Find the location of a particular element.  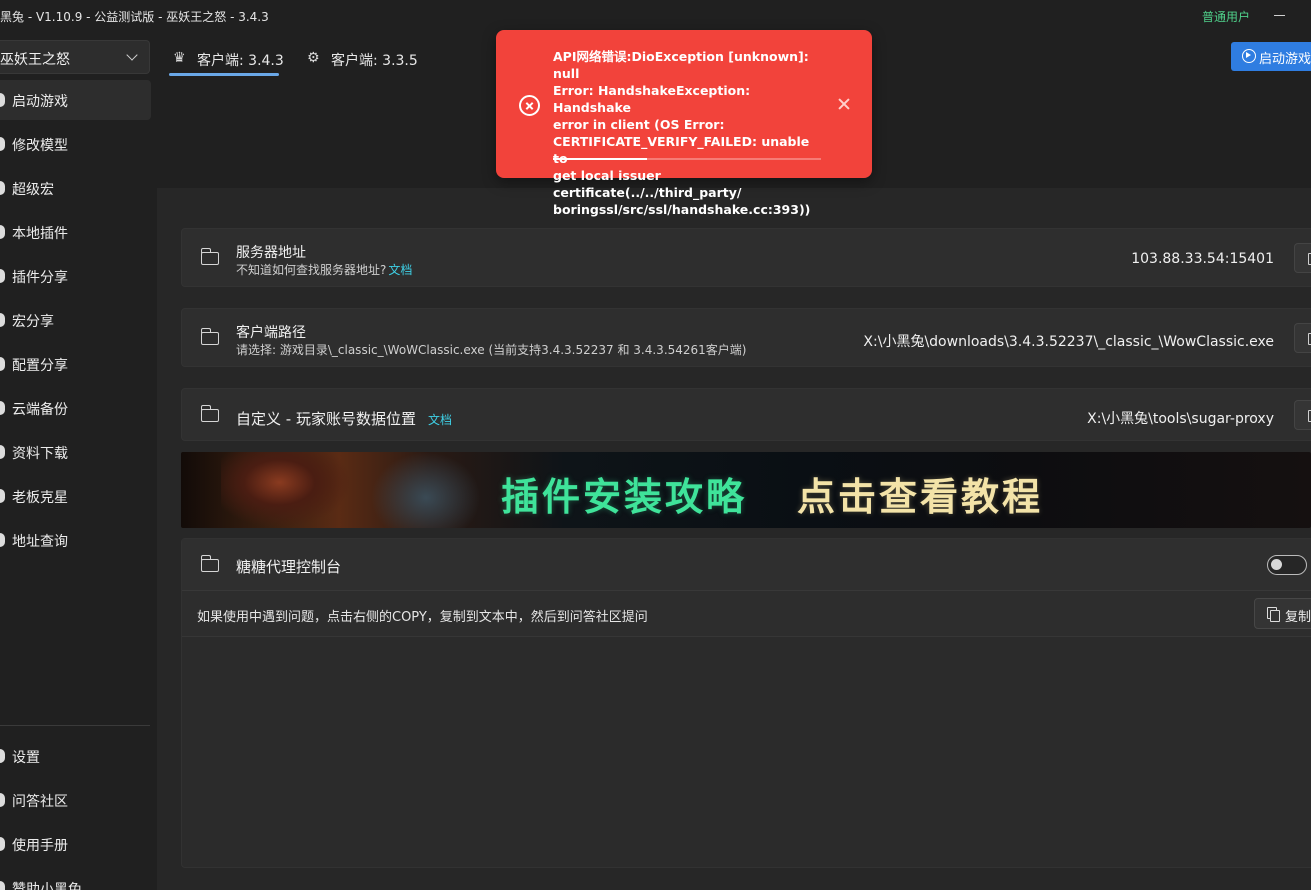

account-data-browse-button is located at coordinates (1302, 415).